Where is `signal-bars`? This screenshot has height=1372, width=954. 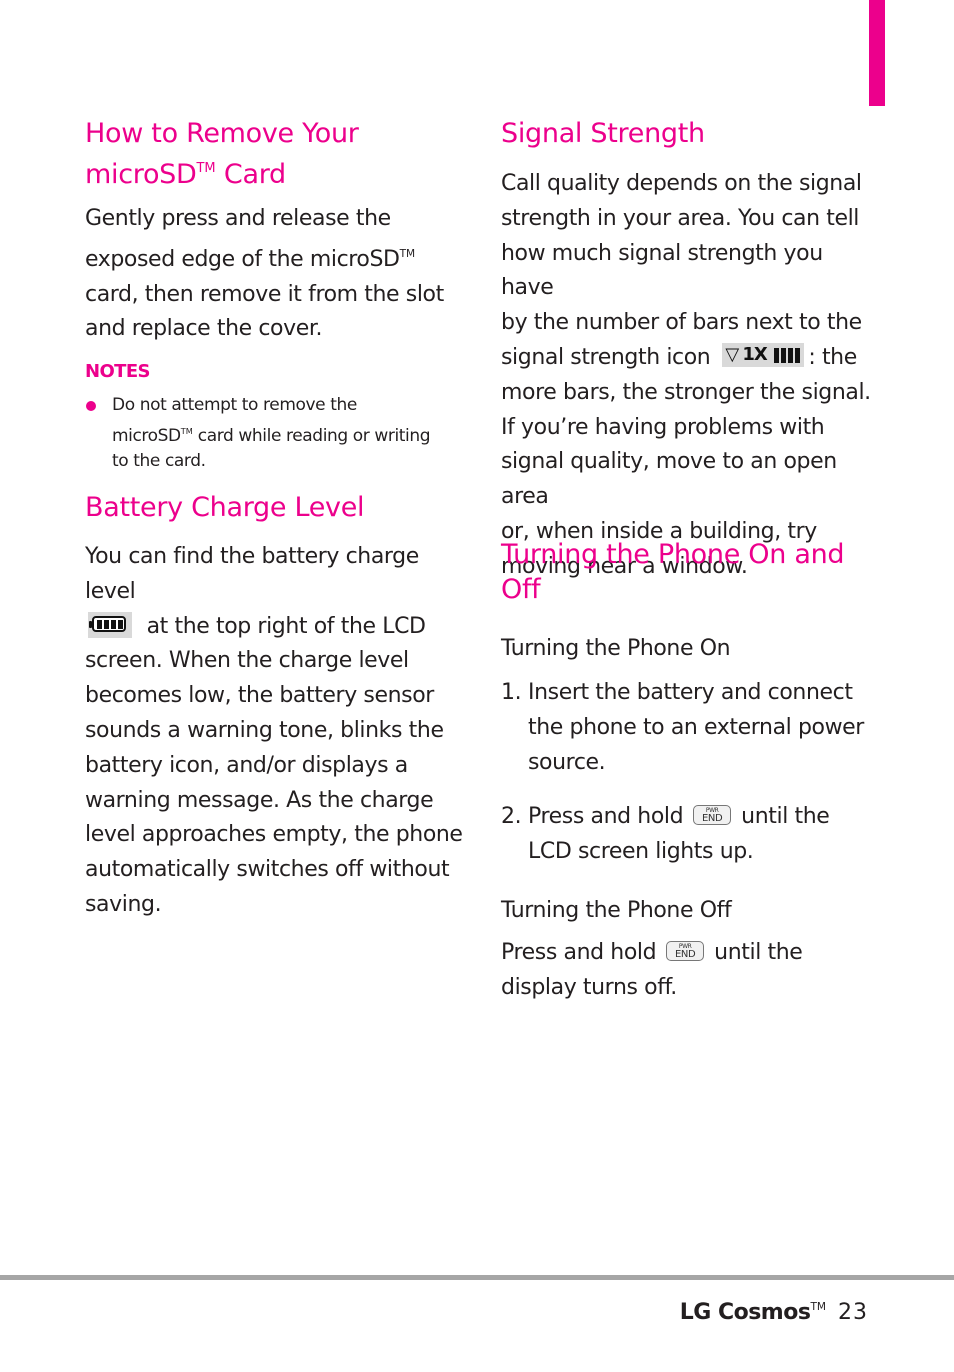
signal-bars is located at coordinates (787, 355).